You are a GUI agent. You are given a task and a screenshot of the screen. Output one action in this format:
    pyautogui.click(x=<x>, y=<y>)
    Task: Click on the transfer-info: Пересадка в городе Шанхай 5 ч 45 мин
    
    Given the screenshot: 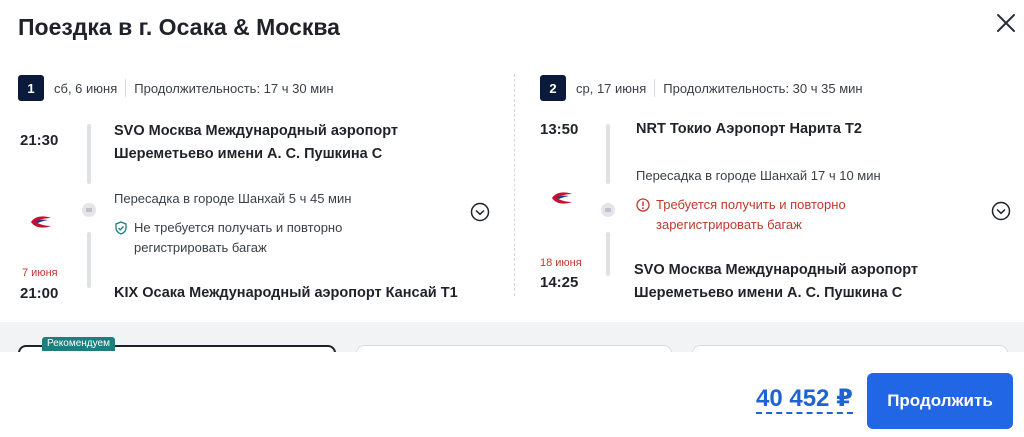 What is the action you would take?
    pyautogui.click(x=233, y=198)
    